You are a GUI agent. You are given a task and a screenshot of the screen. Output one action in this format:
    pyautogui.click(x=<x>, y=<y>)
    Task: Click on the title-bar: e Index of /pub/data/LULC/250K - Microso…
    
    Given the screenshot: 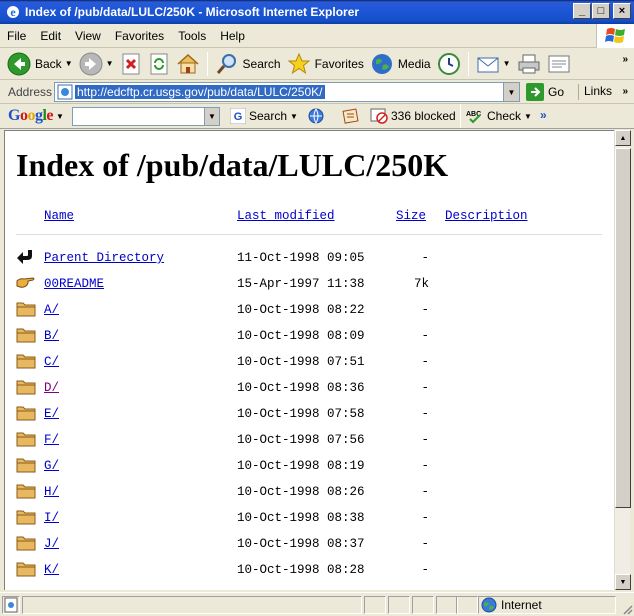 What is the action you would take?
    pyautogui.click(x=317, y=12)
    